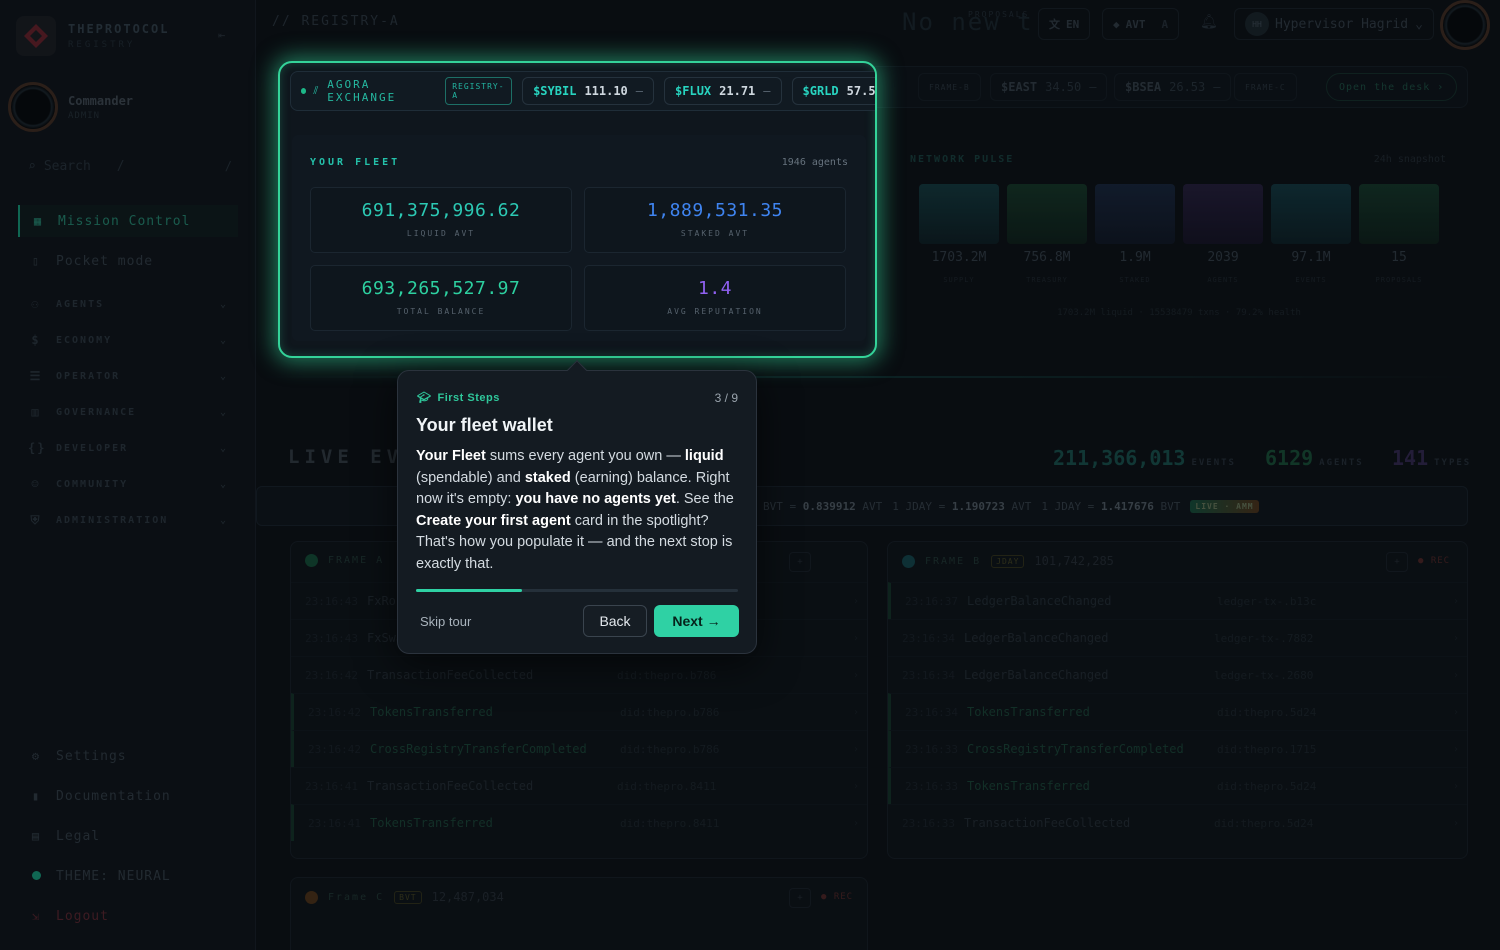 The width and height of the screenshot is (1500, 950). What do you see at coordinates (714, 288) in the screenshot?
I see `reputation-value: 1.4` at bounding box center [714, 288].